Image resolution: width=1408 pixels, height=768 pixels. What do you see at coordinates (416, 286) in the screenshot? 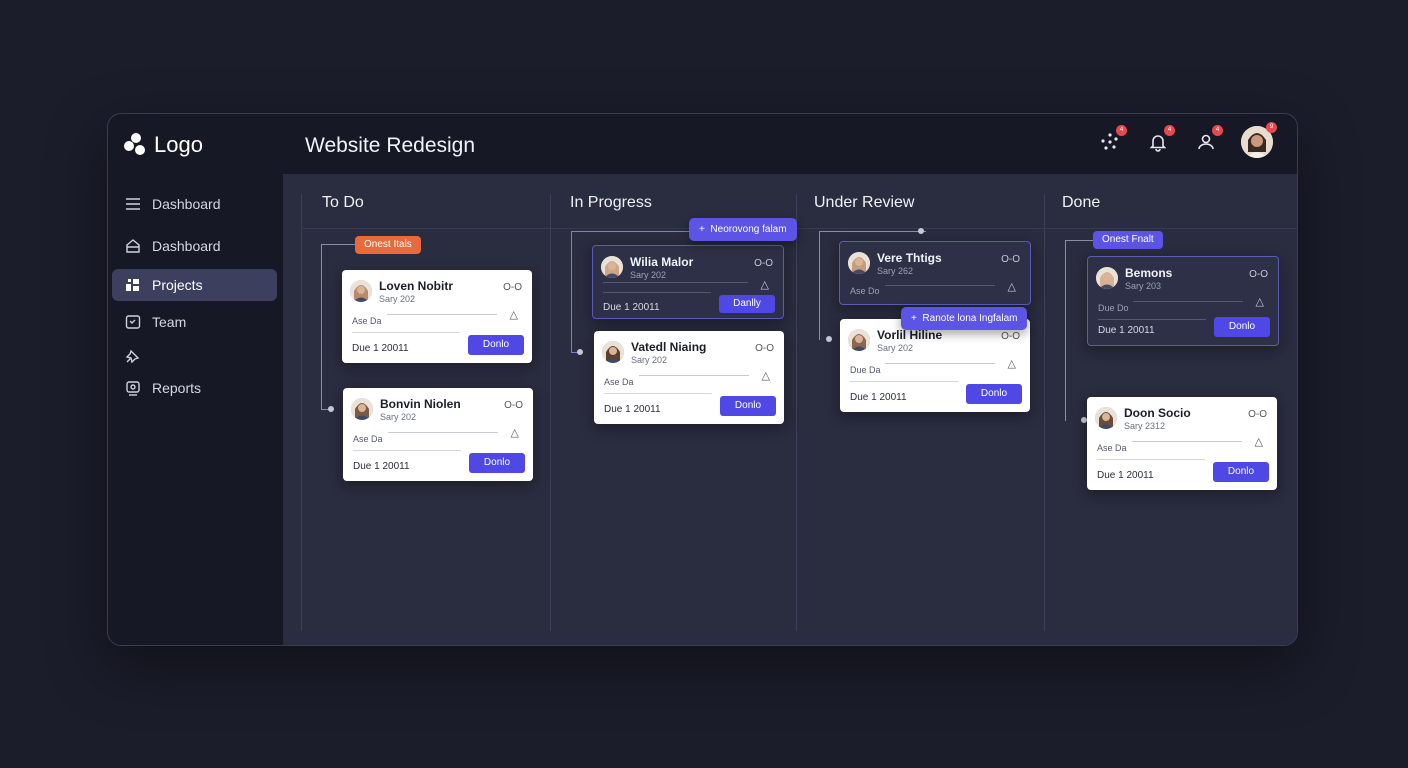
I see `card-title: Loven Nobitr` at bounding box center [416, 286].